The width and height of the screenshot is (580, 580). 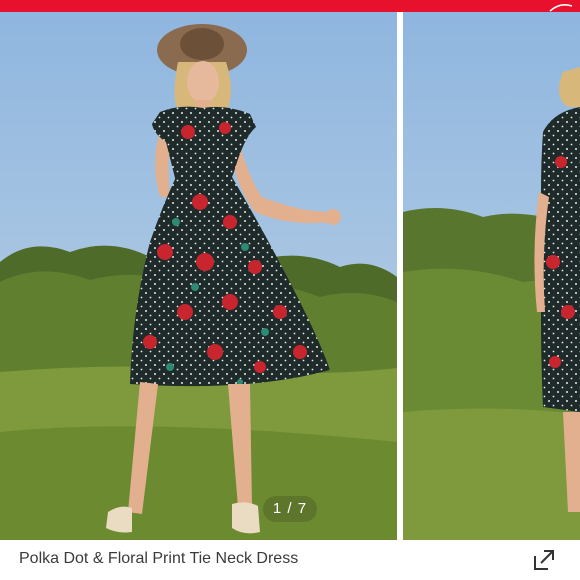 What do you see at coordinates (544, 560) in the screenshot?
I see `share-external-icon` at bounding box center [544, 560].